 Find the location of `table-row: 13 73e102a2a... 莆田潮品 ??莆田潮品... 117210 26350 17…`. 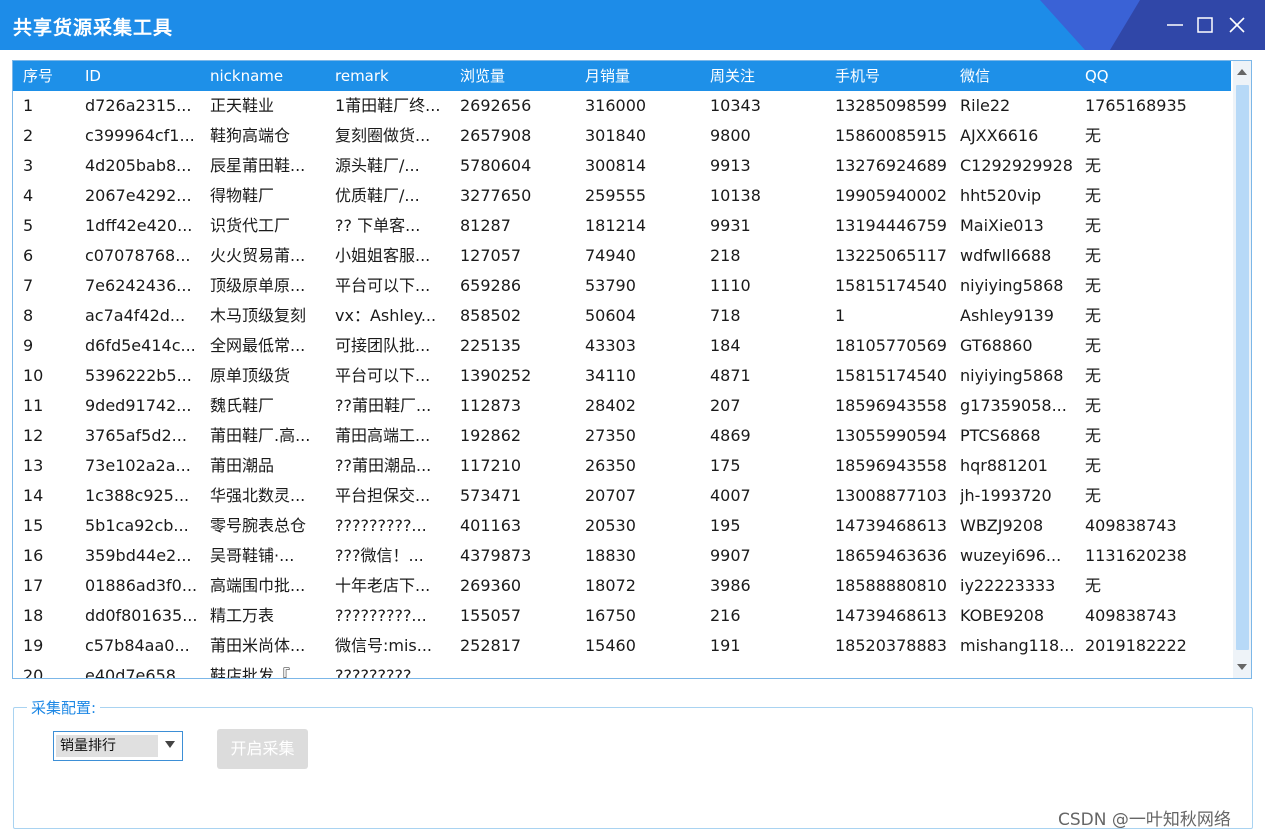

table-row: 13 73e102a2a... 莆田潮品 ??莆田潮品... 117210 26350 17… is located at coordinates (622, 466).